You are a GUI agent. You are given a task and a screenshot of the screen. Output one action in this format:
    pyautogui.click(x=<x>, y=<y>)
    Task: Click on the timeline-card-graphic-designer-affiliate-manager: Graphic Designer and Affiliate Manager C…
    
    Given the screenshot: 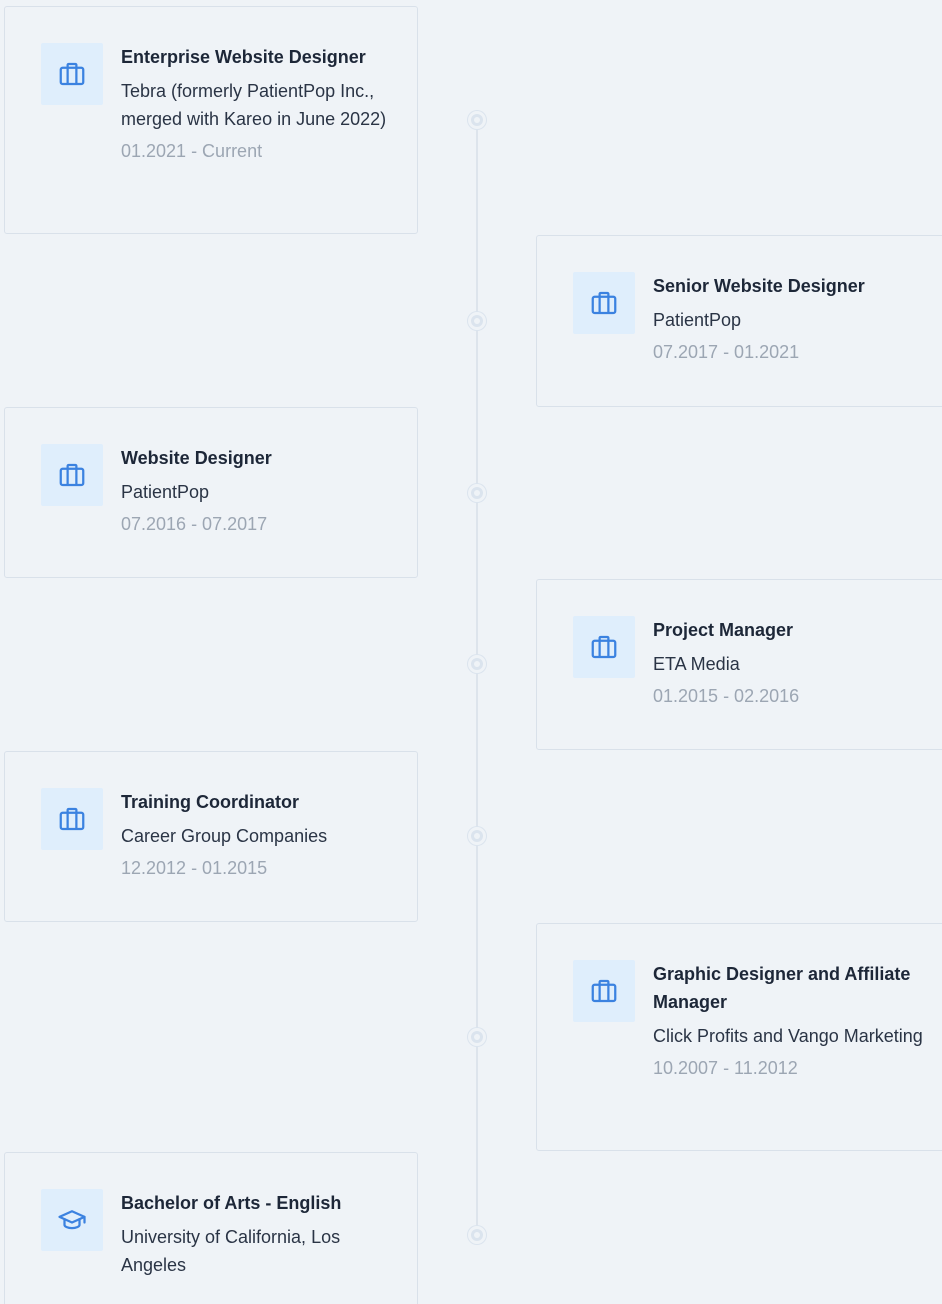 What is the action you would take?
    pyautogui.click(x=739, y=1037)
    